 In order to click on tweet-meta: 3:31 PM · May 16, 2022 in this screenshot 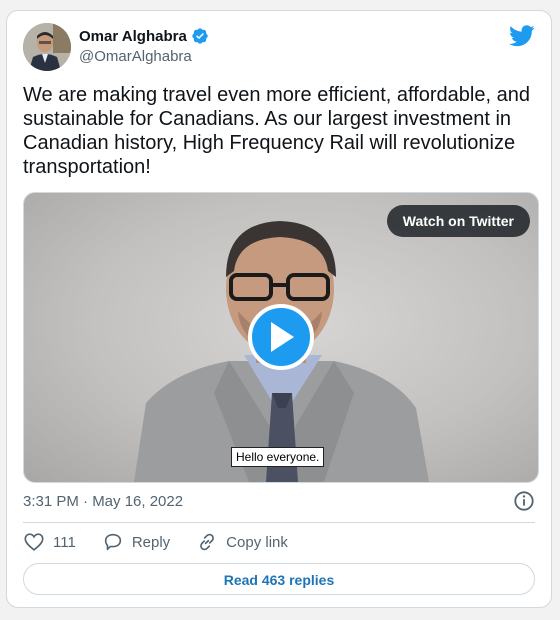, I will do `click(279, 502)`.